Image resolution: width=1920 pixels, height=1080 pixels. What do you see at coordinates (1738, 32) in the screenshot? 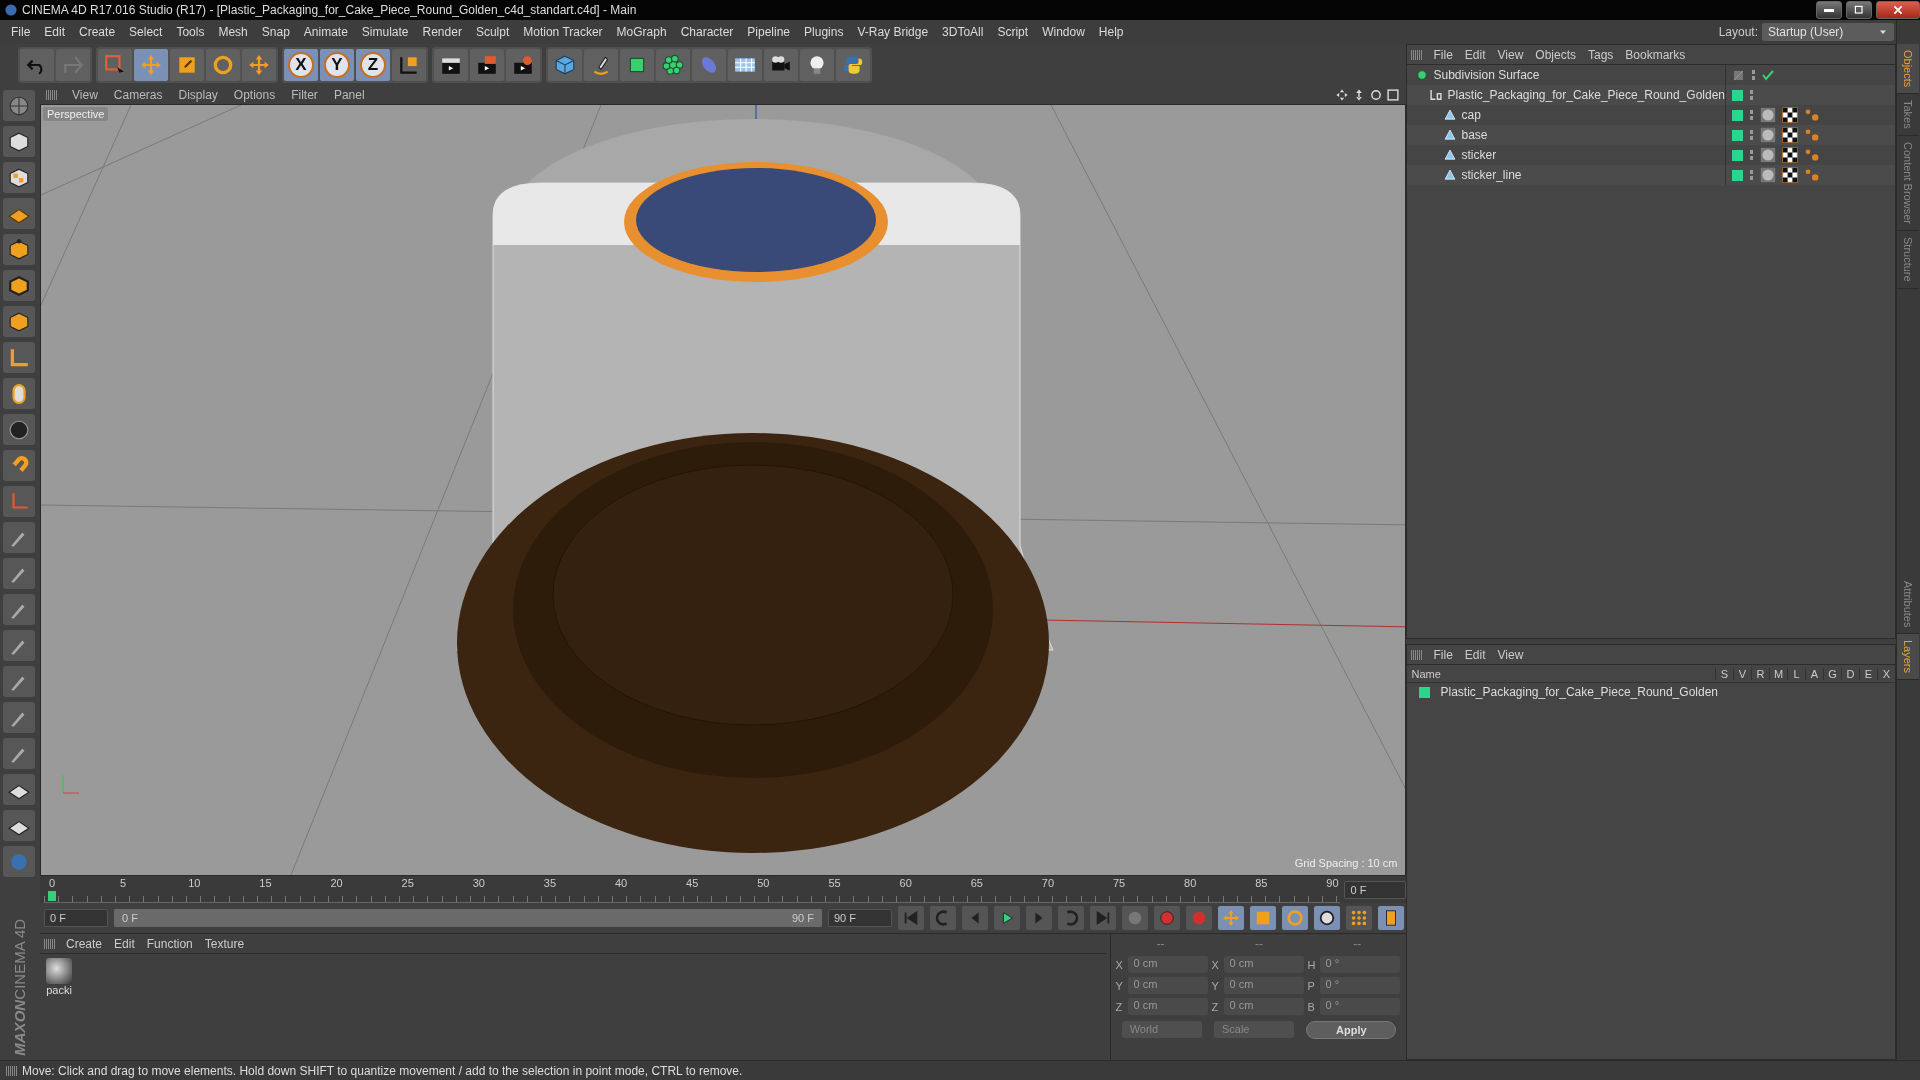
I see `layout-label: Layout:` at bounding box center [1738, 32].